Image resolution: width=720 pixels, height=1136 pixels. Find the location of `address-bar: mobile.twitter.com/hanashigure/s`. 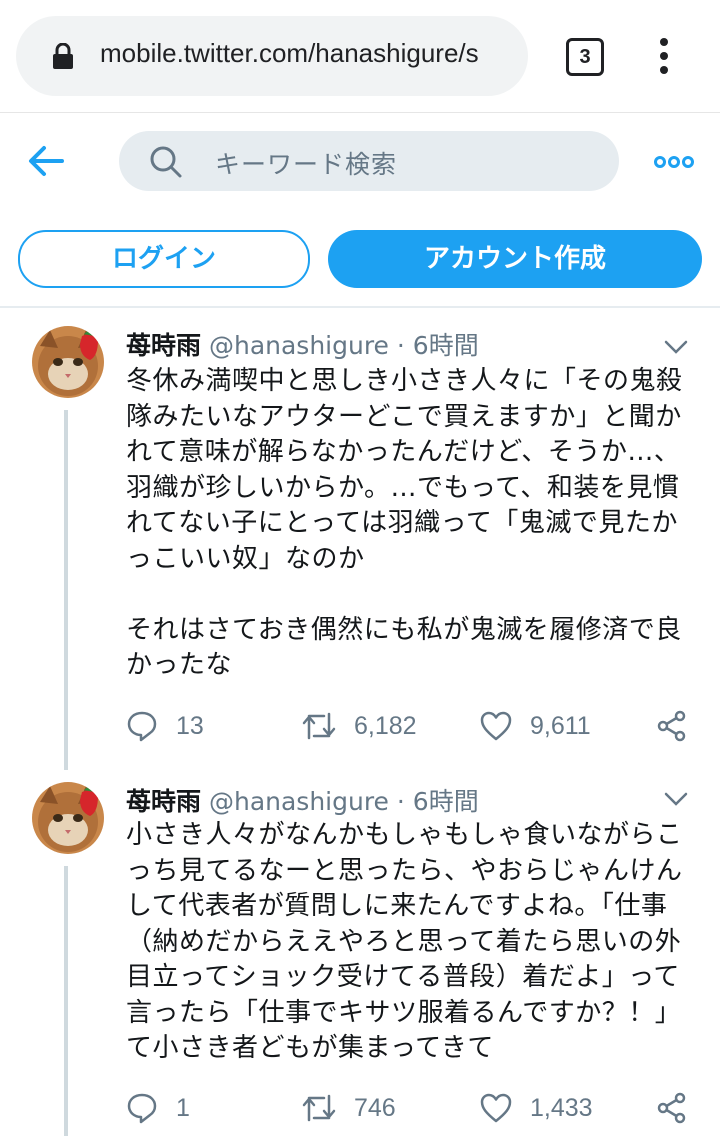

address-bar: mobile.twitter.com/hanashigure/s is located at coordinates (272, 56).